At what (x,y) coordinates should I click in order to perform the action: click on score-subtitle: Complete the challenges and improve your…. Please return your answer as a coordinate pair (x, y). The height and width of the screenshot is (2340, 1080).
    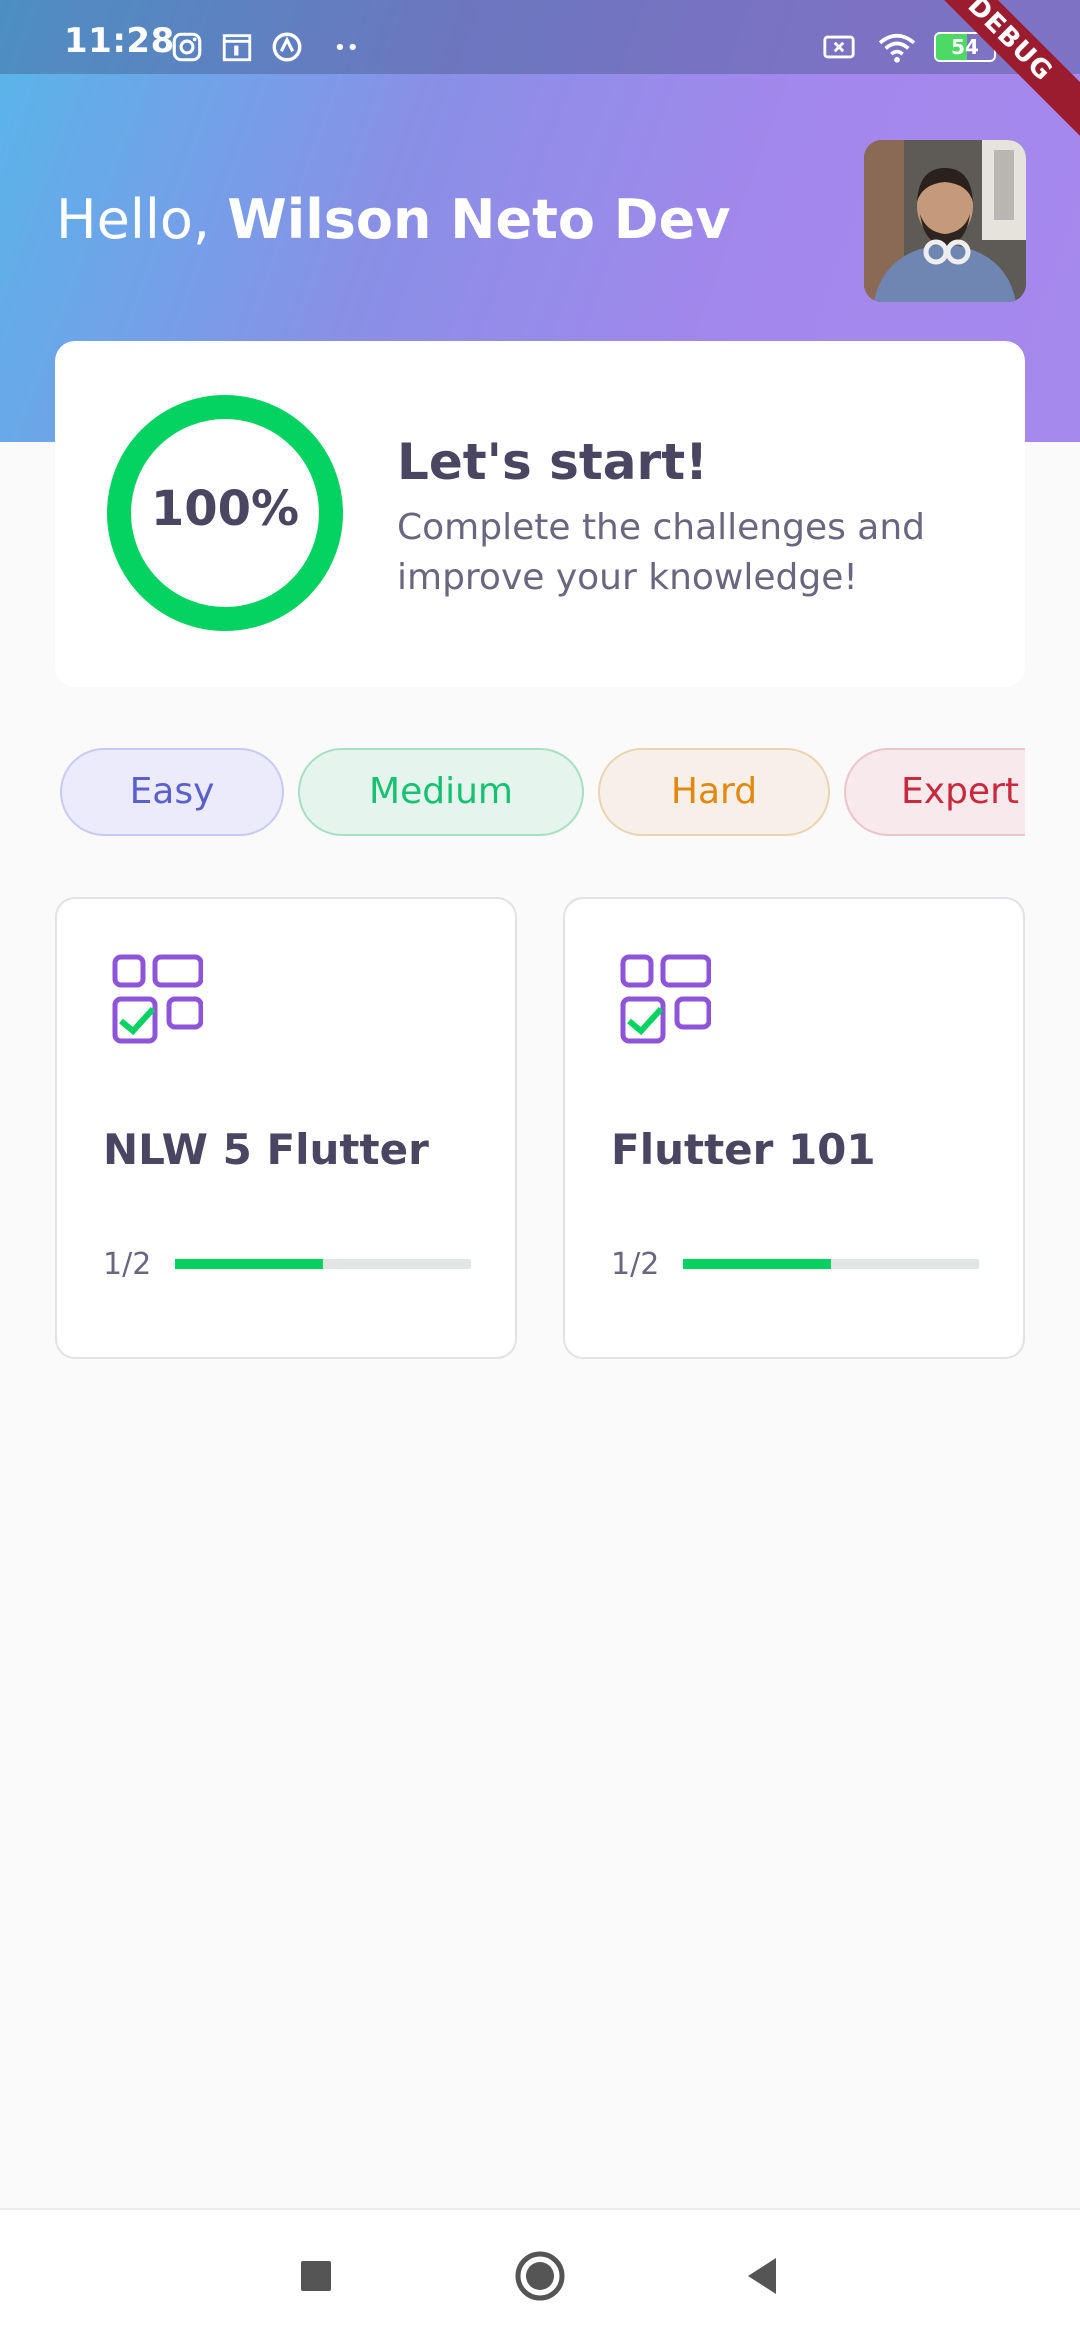
    Looking at the image, I should click on (661, 552).